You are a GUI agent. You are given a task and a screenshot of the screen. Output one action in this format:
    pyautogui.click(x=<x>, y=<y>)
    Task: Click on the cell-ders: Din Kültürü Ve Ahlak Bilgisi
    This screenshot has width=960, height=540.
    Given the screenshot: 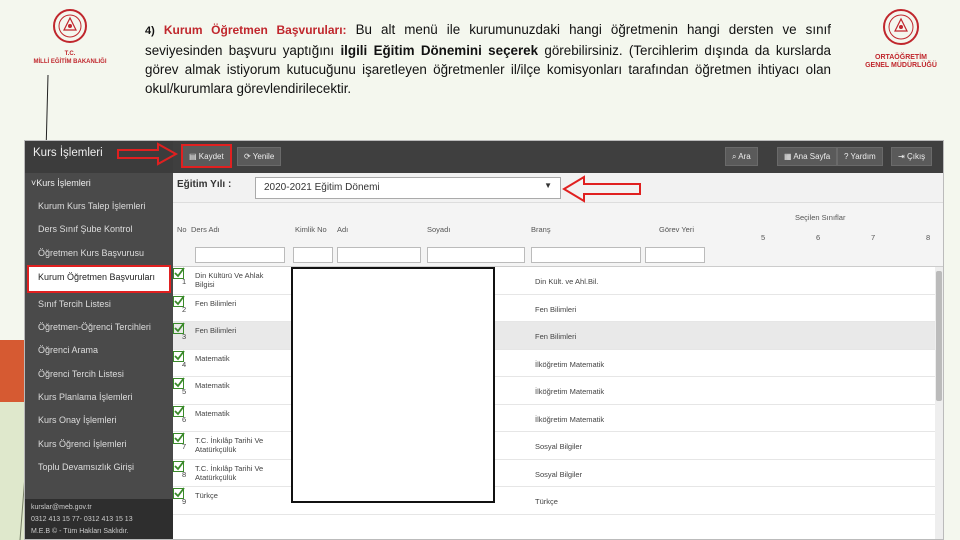 What is the action you would take?
    pyautogui.click(x=229, y=280)
    